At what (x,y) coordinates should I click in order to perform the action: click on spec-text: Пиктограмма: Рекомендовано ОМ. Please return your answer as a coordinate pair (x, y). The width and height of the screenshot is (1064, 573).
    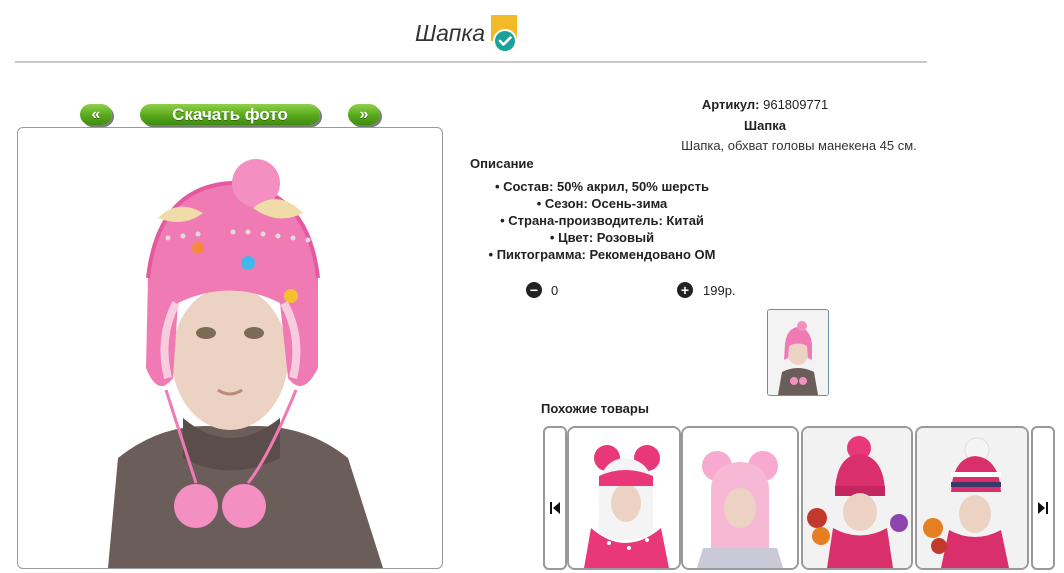
    Looking at the image, I should click on (606, 254).